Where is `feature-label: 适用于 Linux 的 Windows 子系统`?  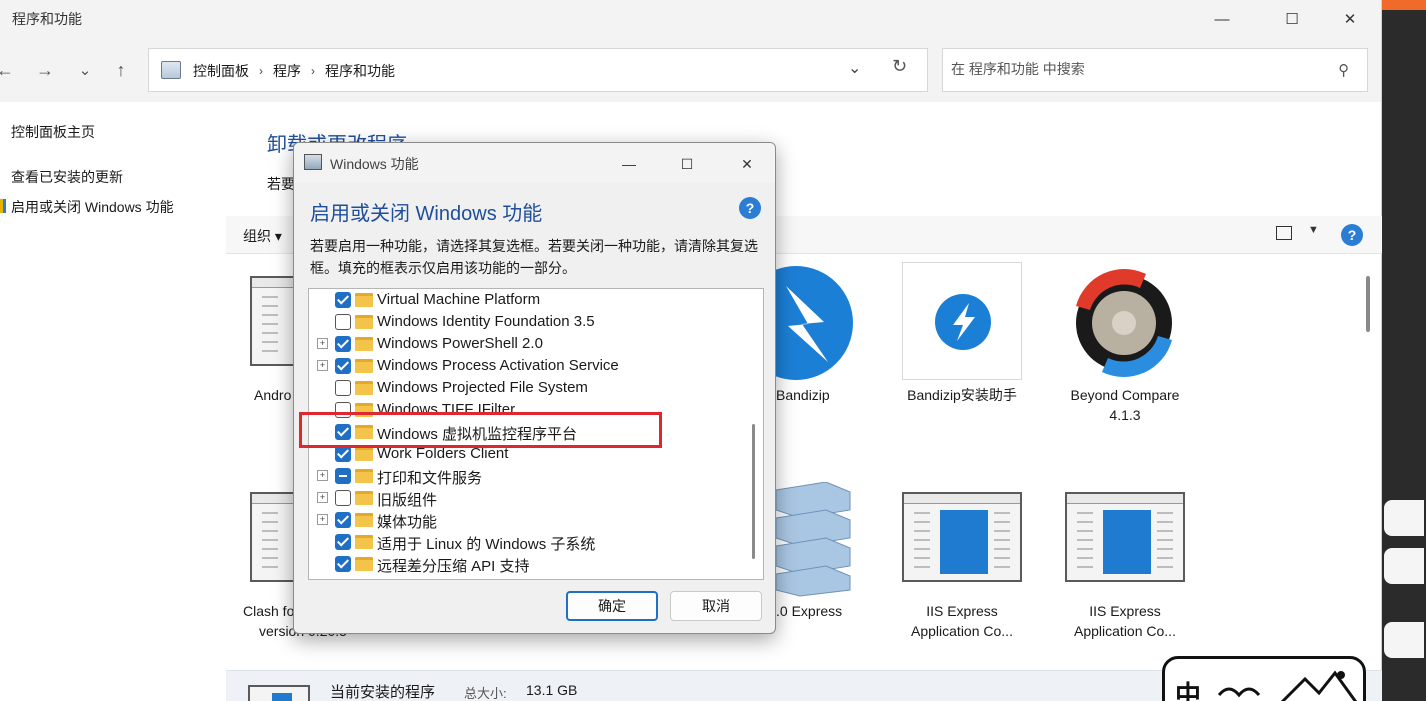 feature-label: 适用于 Linux 的 Windows 子系统 is located at coordinates (486, 544).